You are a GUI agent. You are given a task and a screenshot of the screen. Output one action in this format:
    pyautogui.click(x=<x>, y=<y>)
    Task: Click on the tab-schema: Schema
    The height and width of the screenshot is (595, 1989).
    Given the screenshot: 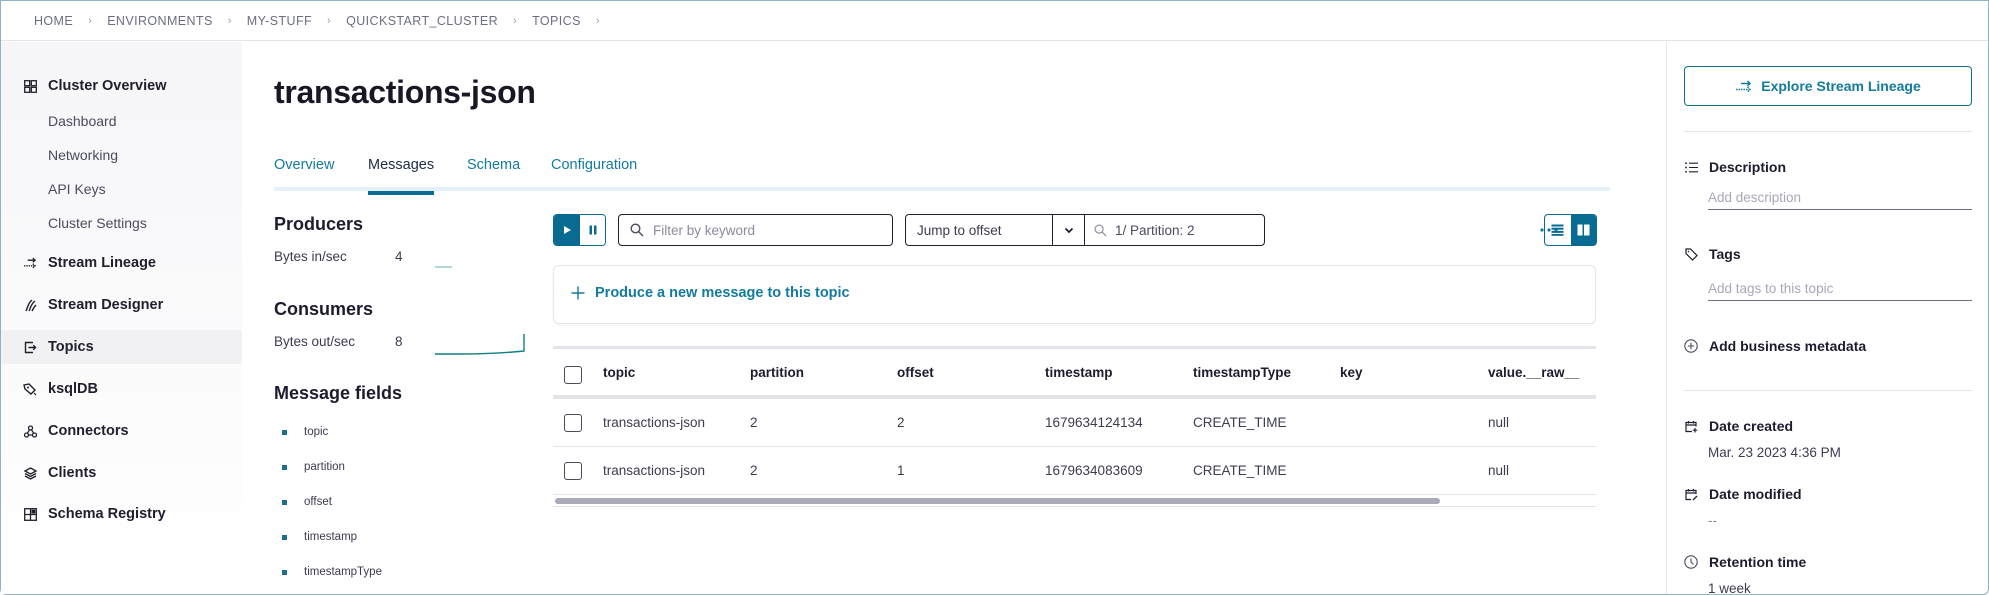 What is the action you would take?
    pyautogui.click(x=493, y=174)
    